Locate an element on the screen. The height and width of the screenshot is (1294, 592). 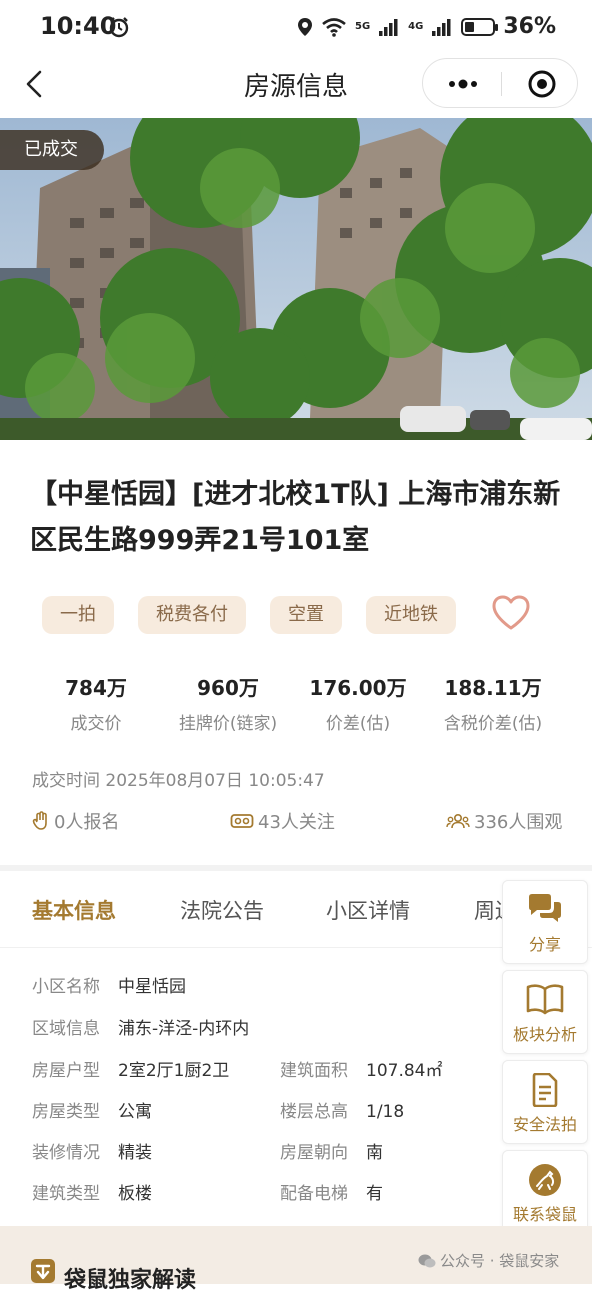
stat-label: 成交价 is located at coordinates (96, 724).